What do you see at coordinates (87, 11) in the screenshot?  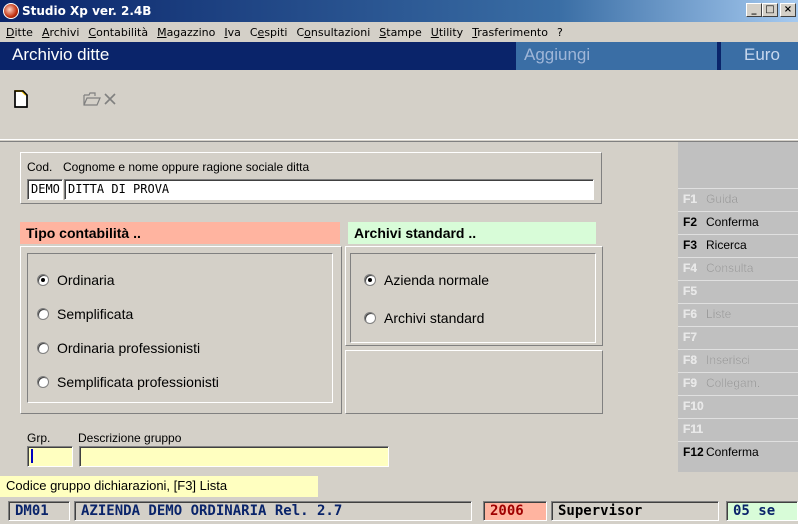 I see `window-title: Studio Xp ver. 2.4B` at bounding box center [87, 11].